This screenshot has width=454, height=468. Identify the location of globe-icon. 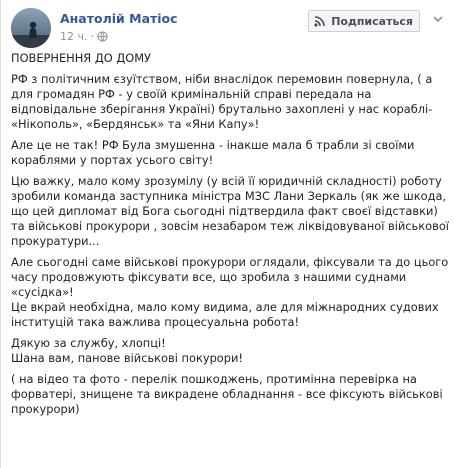
(102, 36).